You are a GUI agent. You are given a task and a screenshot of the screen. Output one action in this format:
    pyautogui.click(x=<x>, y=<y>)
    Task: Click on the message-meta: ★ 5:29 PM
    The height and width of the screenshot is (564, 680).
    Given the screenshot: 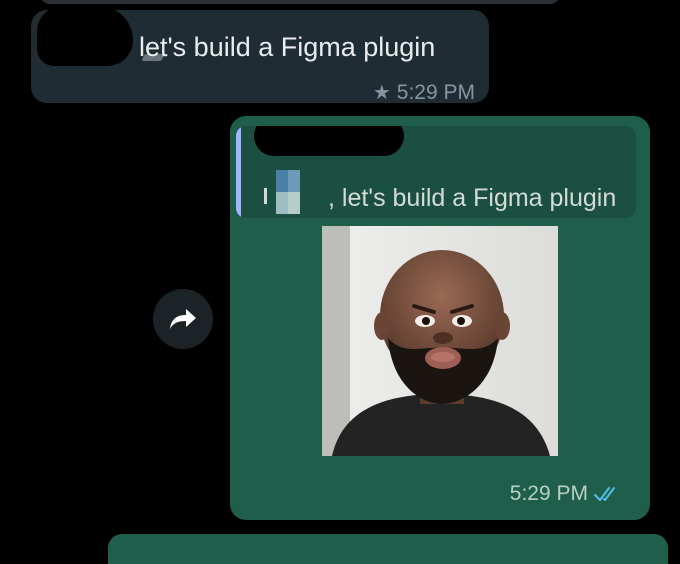 What is the action you would take?
    pyautogui.click(x=424, y=92)
    